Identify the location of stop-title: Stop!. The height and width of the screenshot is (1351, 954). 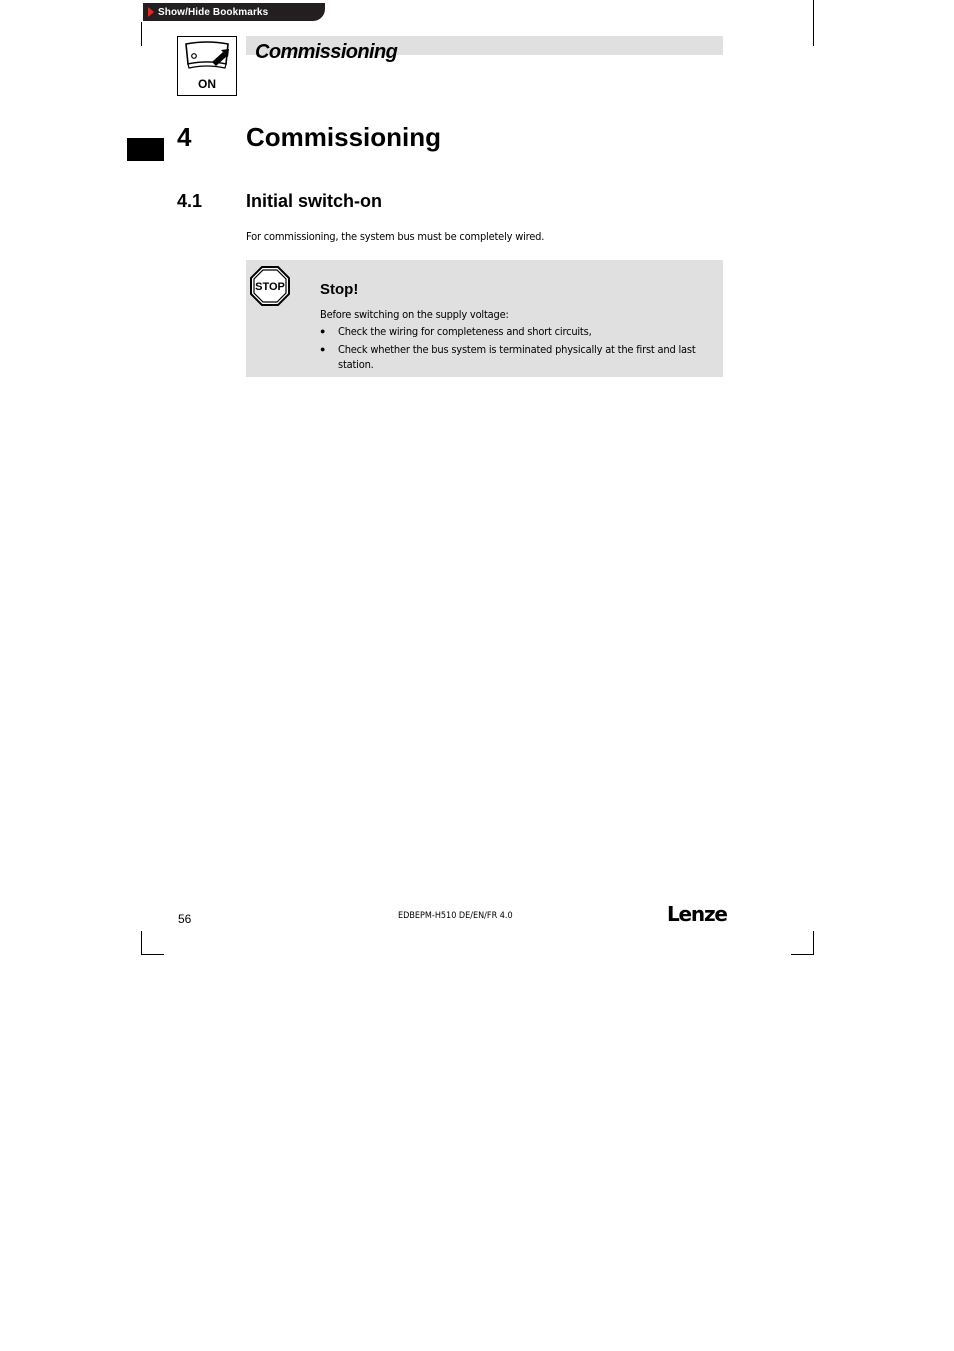
(339, 289).